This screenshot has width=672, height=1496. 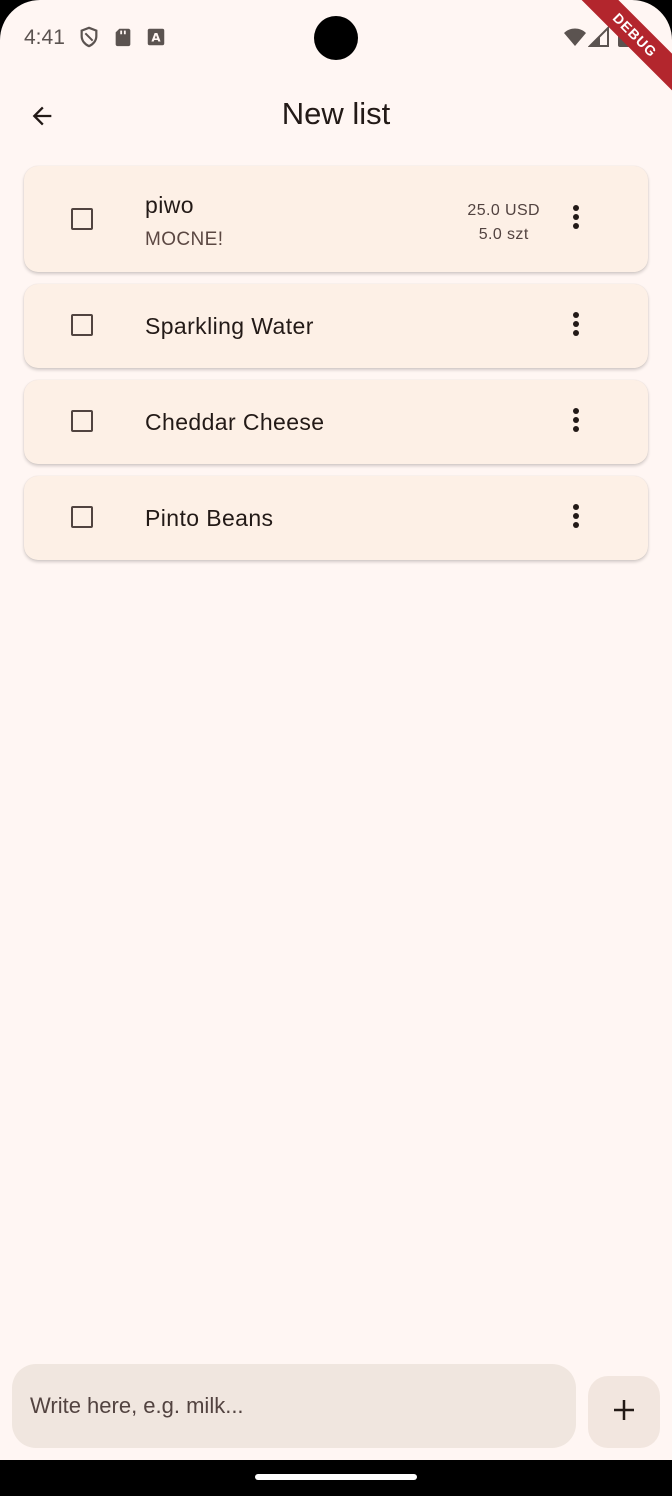 I want to click on keyboard-a-icon: A, so click(x=156, y=37).